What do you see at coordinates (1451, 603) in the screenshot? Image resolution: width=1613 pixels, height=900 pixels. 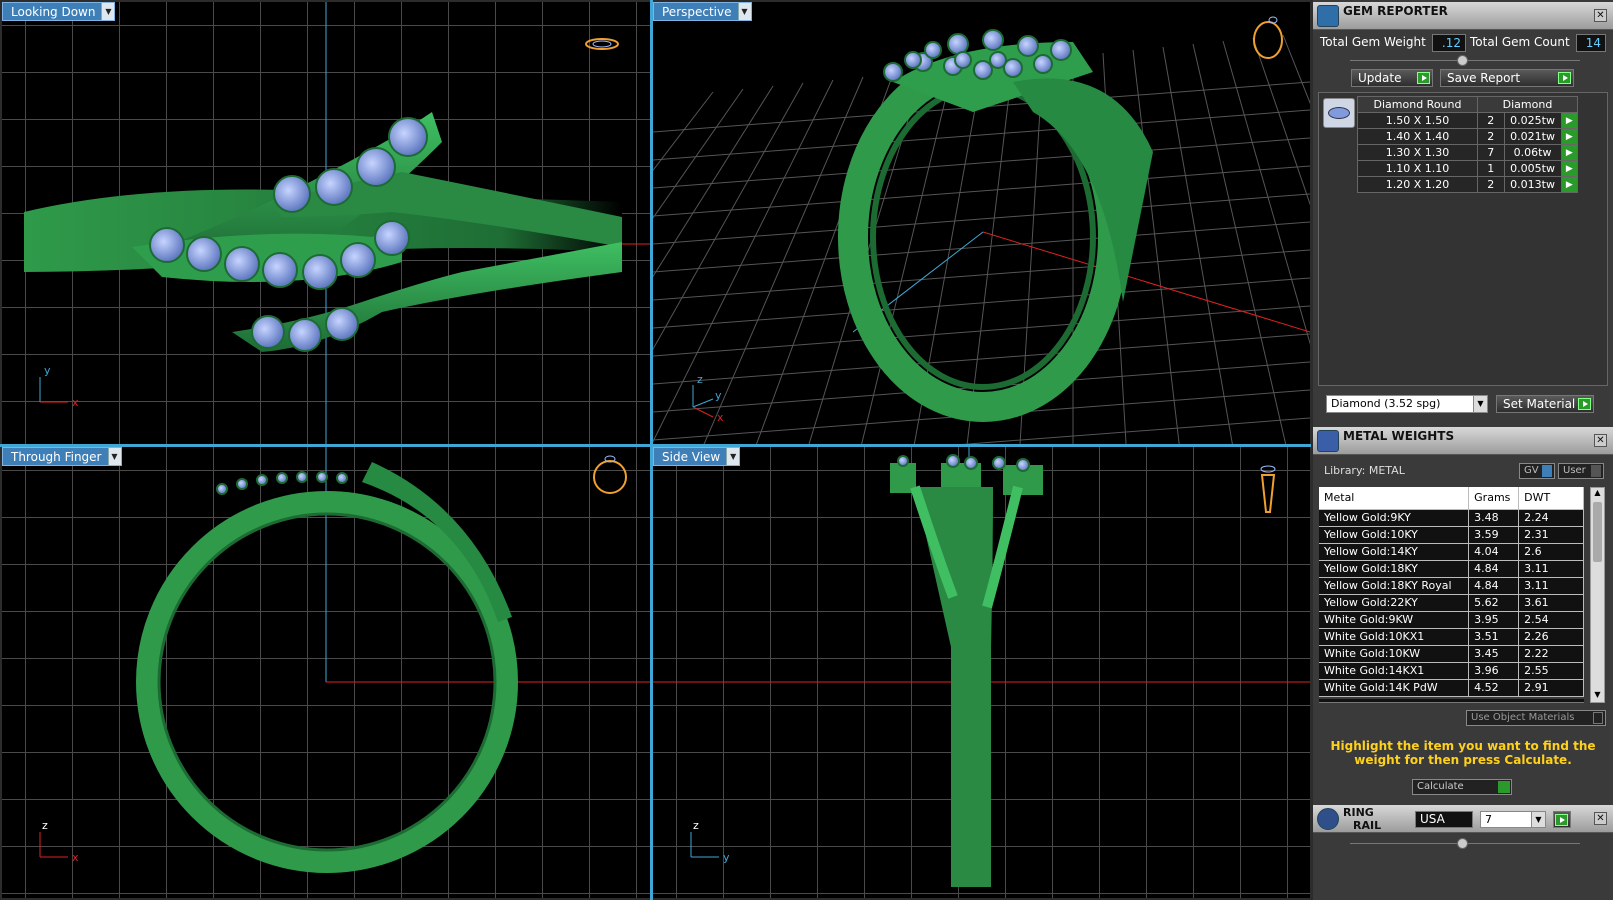 I see `metal-row: Yellow Gold:22KY 5.62 3.61` at bounding box center [1451, 603].